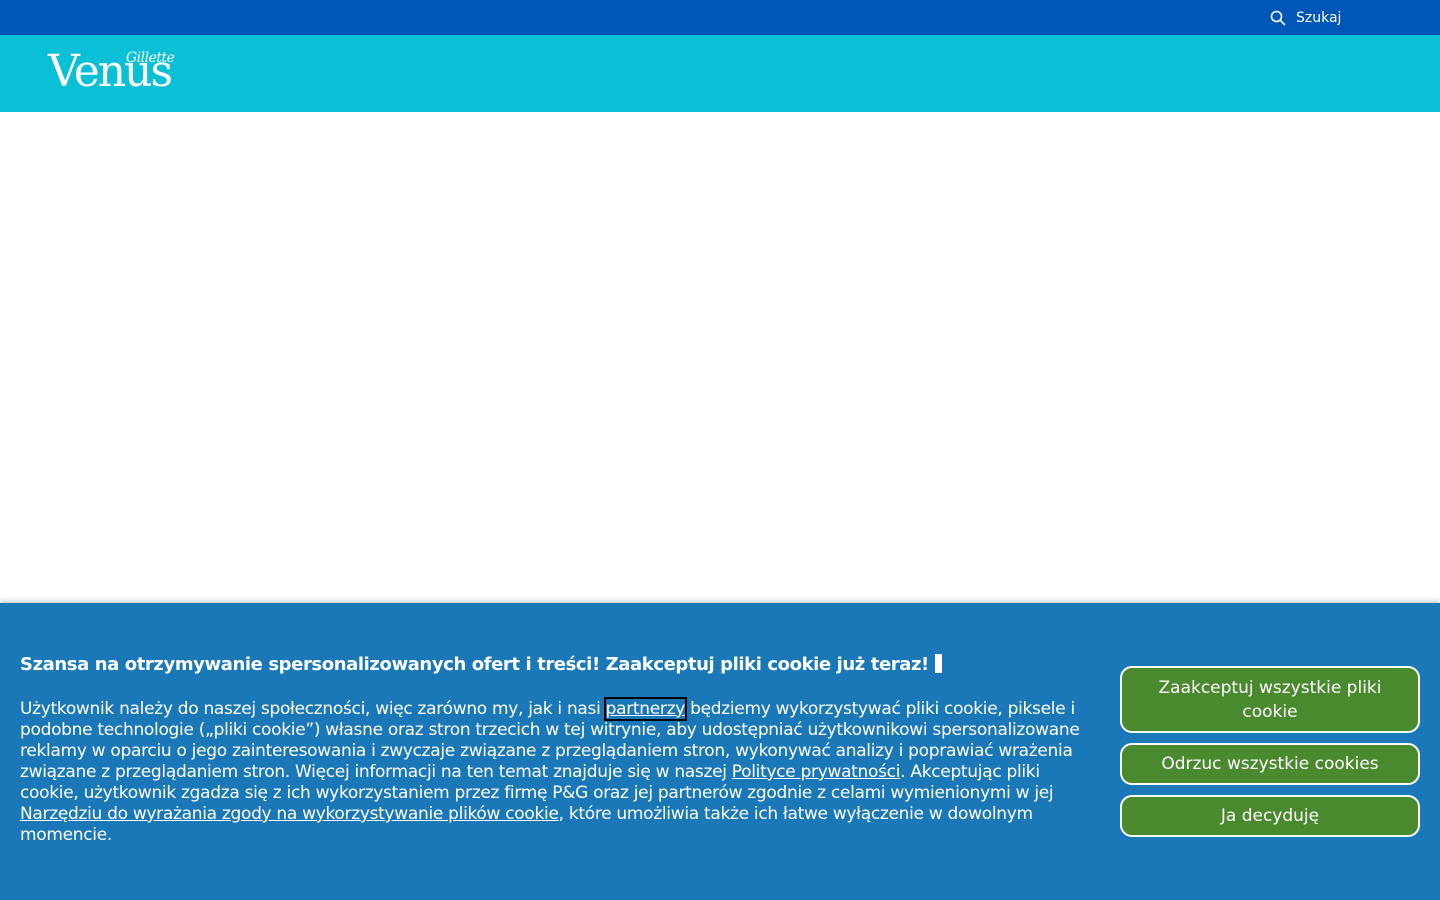  What do you see at coordinates (1270, 816) in the screenshot?
I see `cookie-settings-button: Ja decyduję` at bounding box center [1270, 816].